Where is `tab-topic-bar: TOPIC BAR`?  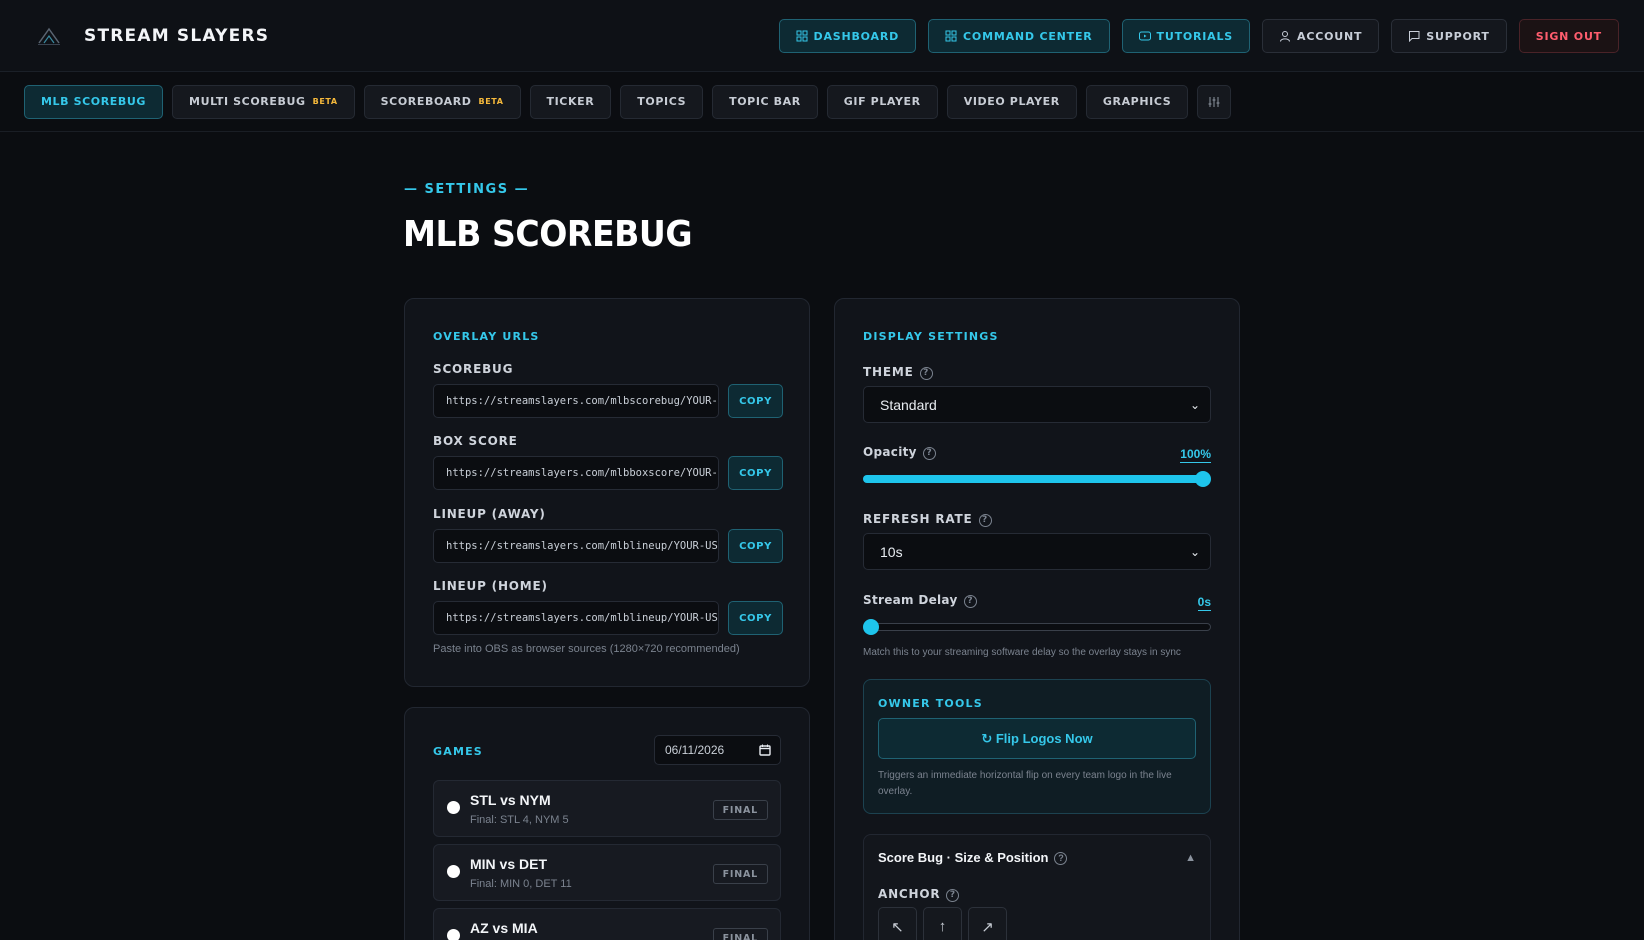 tab-topic-bar: TOPIC BAR is located at coordinates (765, 101).